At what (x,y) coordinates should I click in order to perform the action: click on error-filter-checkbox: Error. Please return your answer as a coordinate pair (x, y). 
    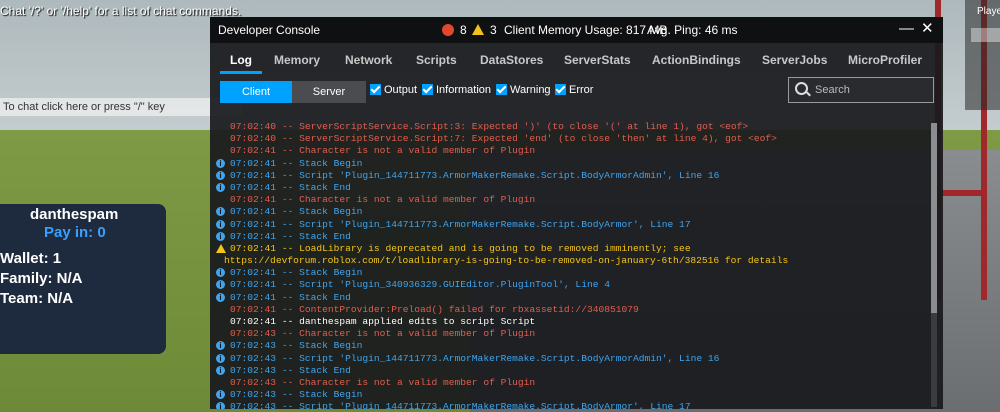
    Looking at the image, I should click on (574, 90).